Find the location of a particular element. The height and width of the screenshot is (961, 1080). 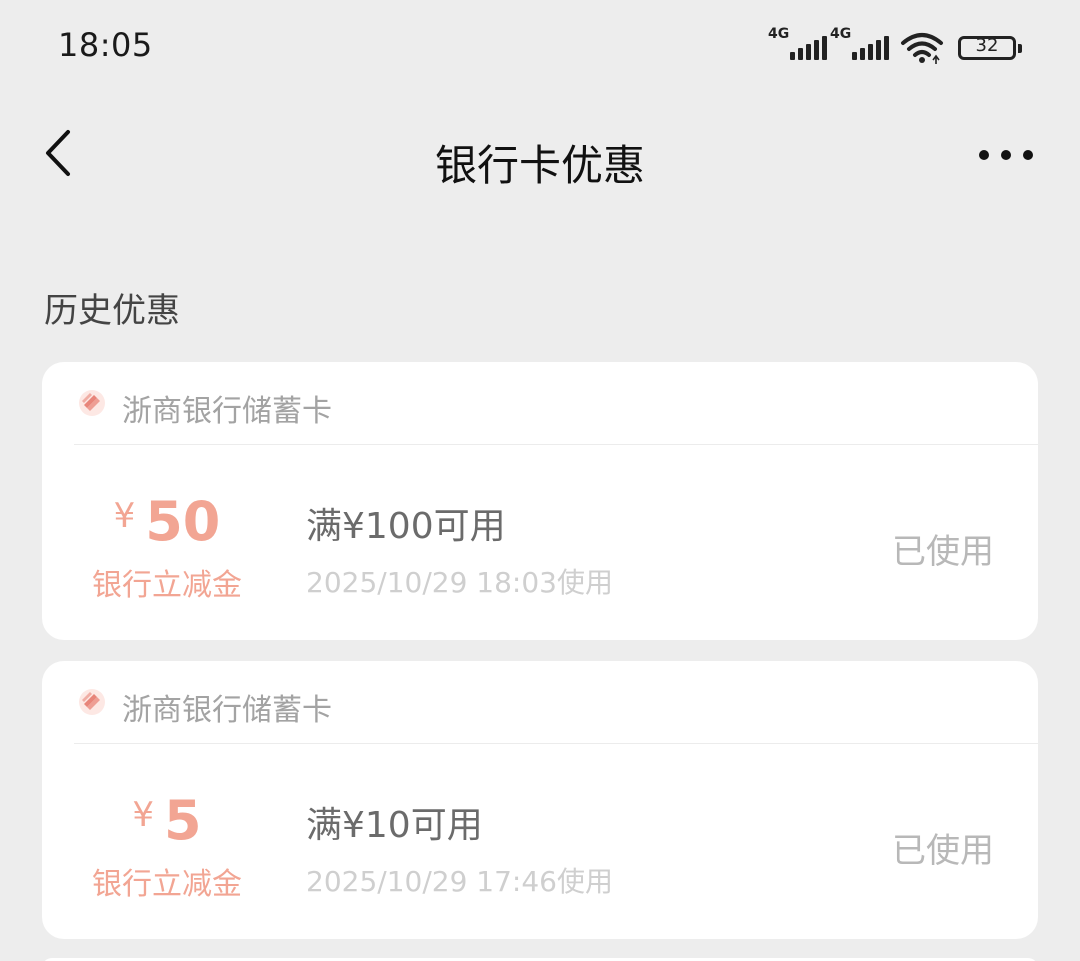

more-dots-icon is located at coordinates (1006, 155).